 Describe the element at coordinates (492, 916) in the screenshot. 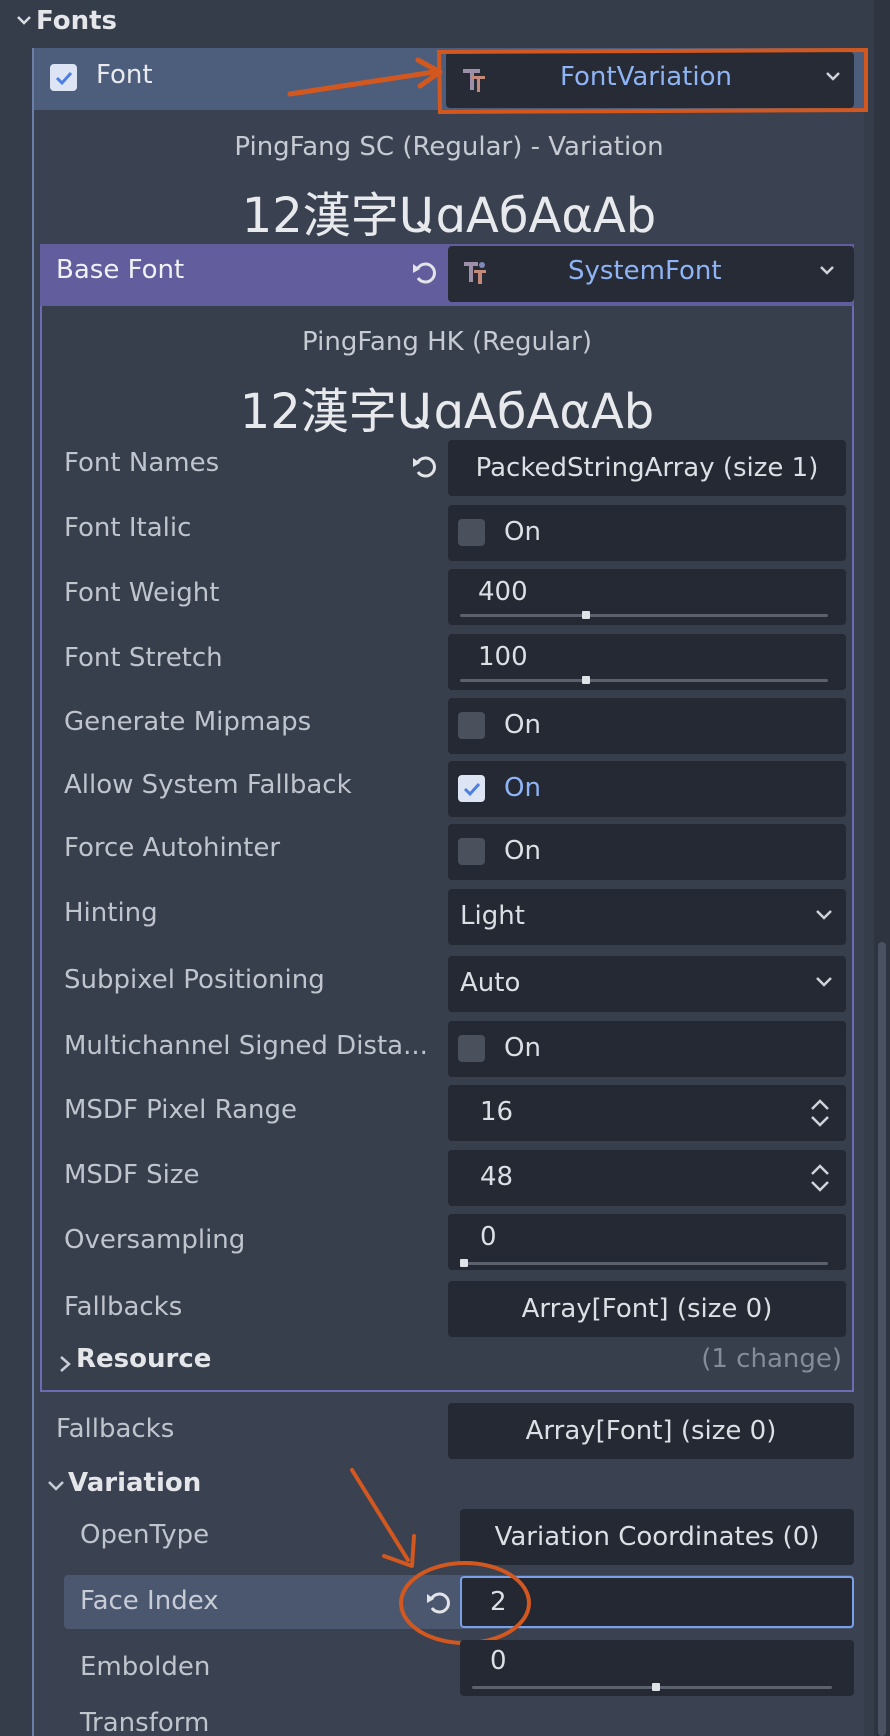

I see `hinting-value: Light` at that location.